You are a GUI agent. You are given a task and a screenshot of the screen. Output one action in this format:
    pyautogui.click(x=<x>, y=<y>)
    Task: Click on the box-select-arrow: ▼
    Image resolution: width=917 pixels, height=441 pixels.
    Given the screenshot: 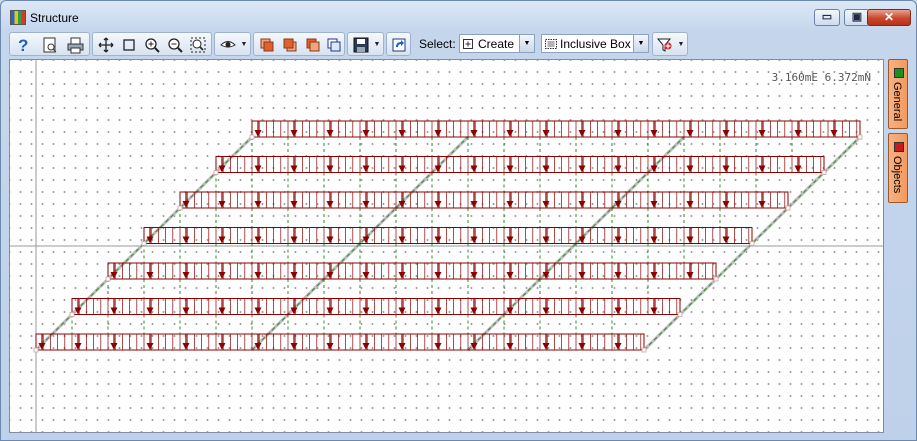 What is the action you would take?
    pyautogui.click(x=640, y=43)
    